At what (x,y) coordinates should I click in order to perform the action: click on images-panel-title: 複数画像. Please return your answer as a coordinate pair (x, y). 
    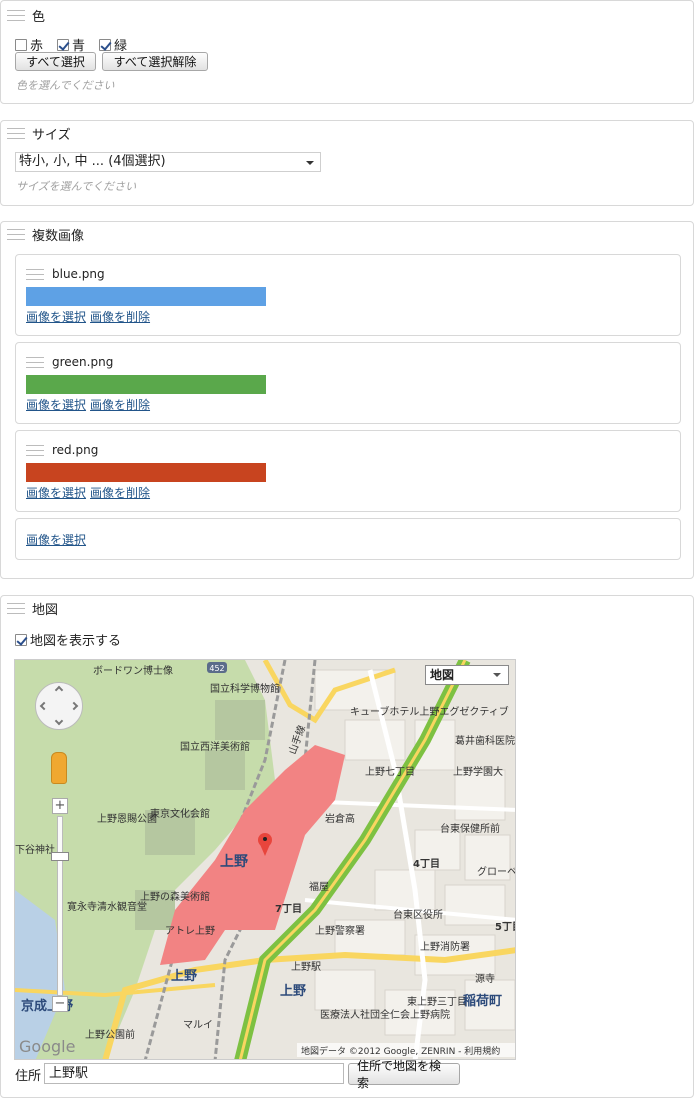
    Looking at the image, I should click on (58, 236).